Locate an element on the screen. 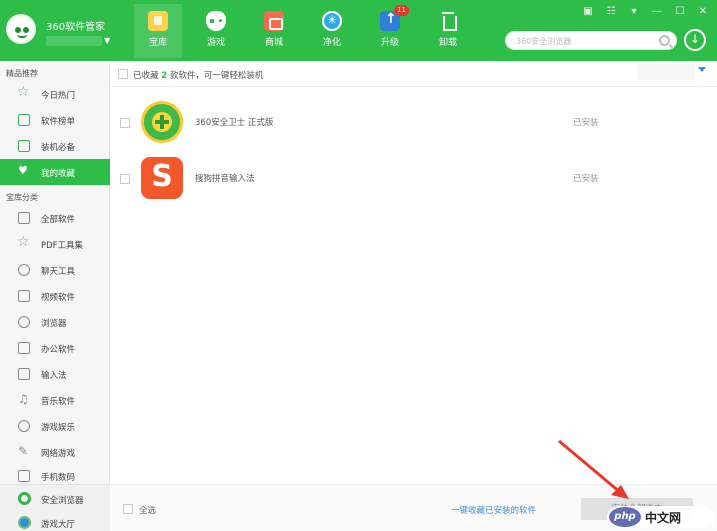 The image size is (717, 531). sidebar-item-video: 视频软件 is located at coordinates (55, 296).